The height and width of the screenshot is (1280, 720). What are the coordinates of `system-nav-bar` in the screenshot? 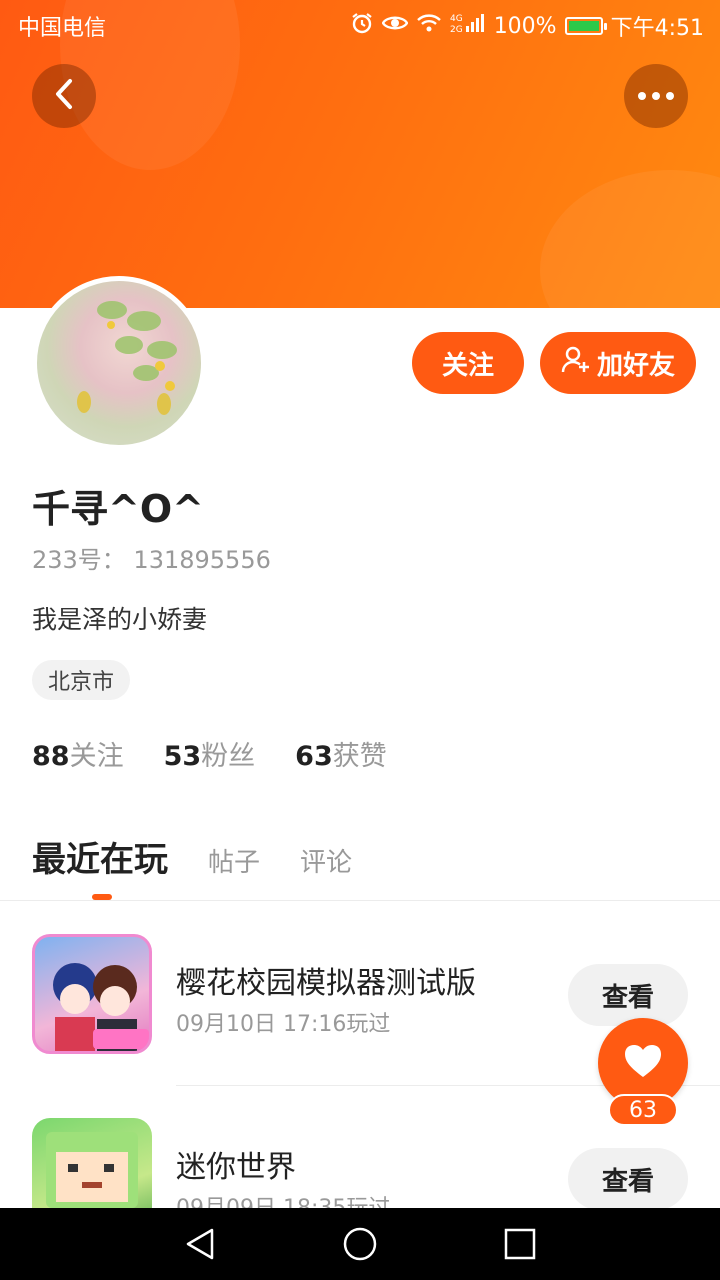 It's located at (360, 1244).